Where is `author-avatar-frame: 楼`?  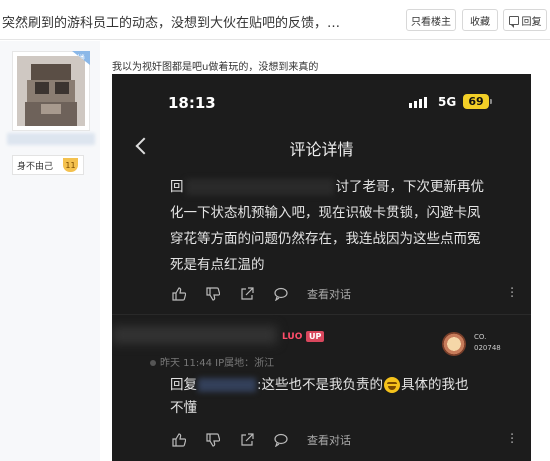 author-avatar-frame: 楼 is located at coordinates (51, 91).